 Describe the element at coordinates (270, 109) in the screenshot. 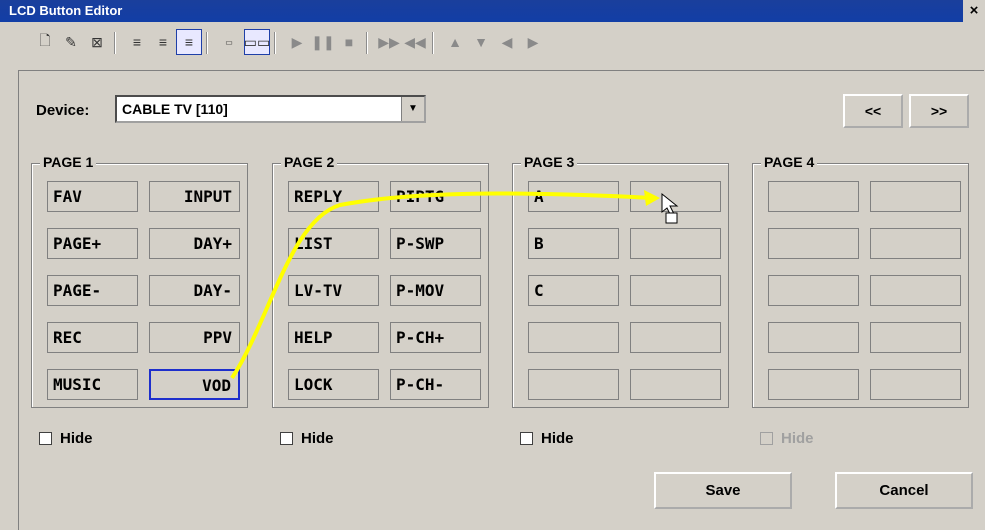

I see `device-select: CABLE TV [110] ▼` at that location.